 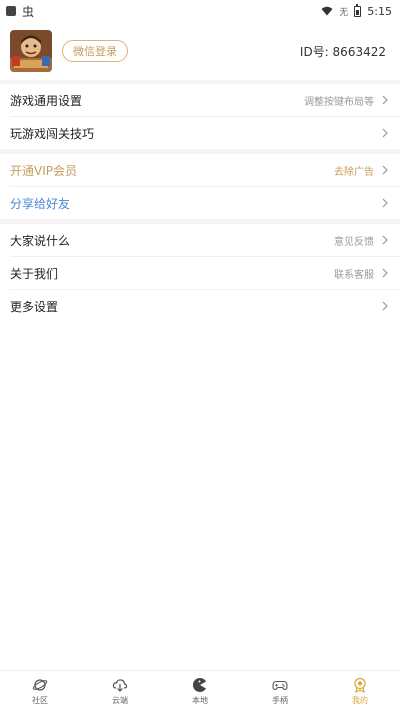 What do you see at coordinates (200, 203) in the screenshot?
I see `menu-share: 分享给好友` at bounding box center [200, 203].